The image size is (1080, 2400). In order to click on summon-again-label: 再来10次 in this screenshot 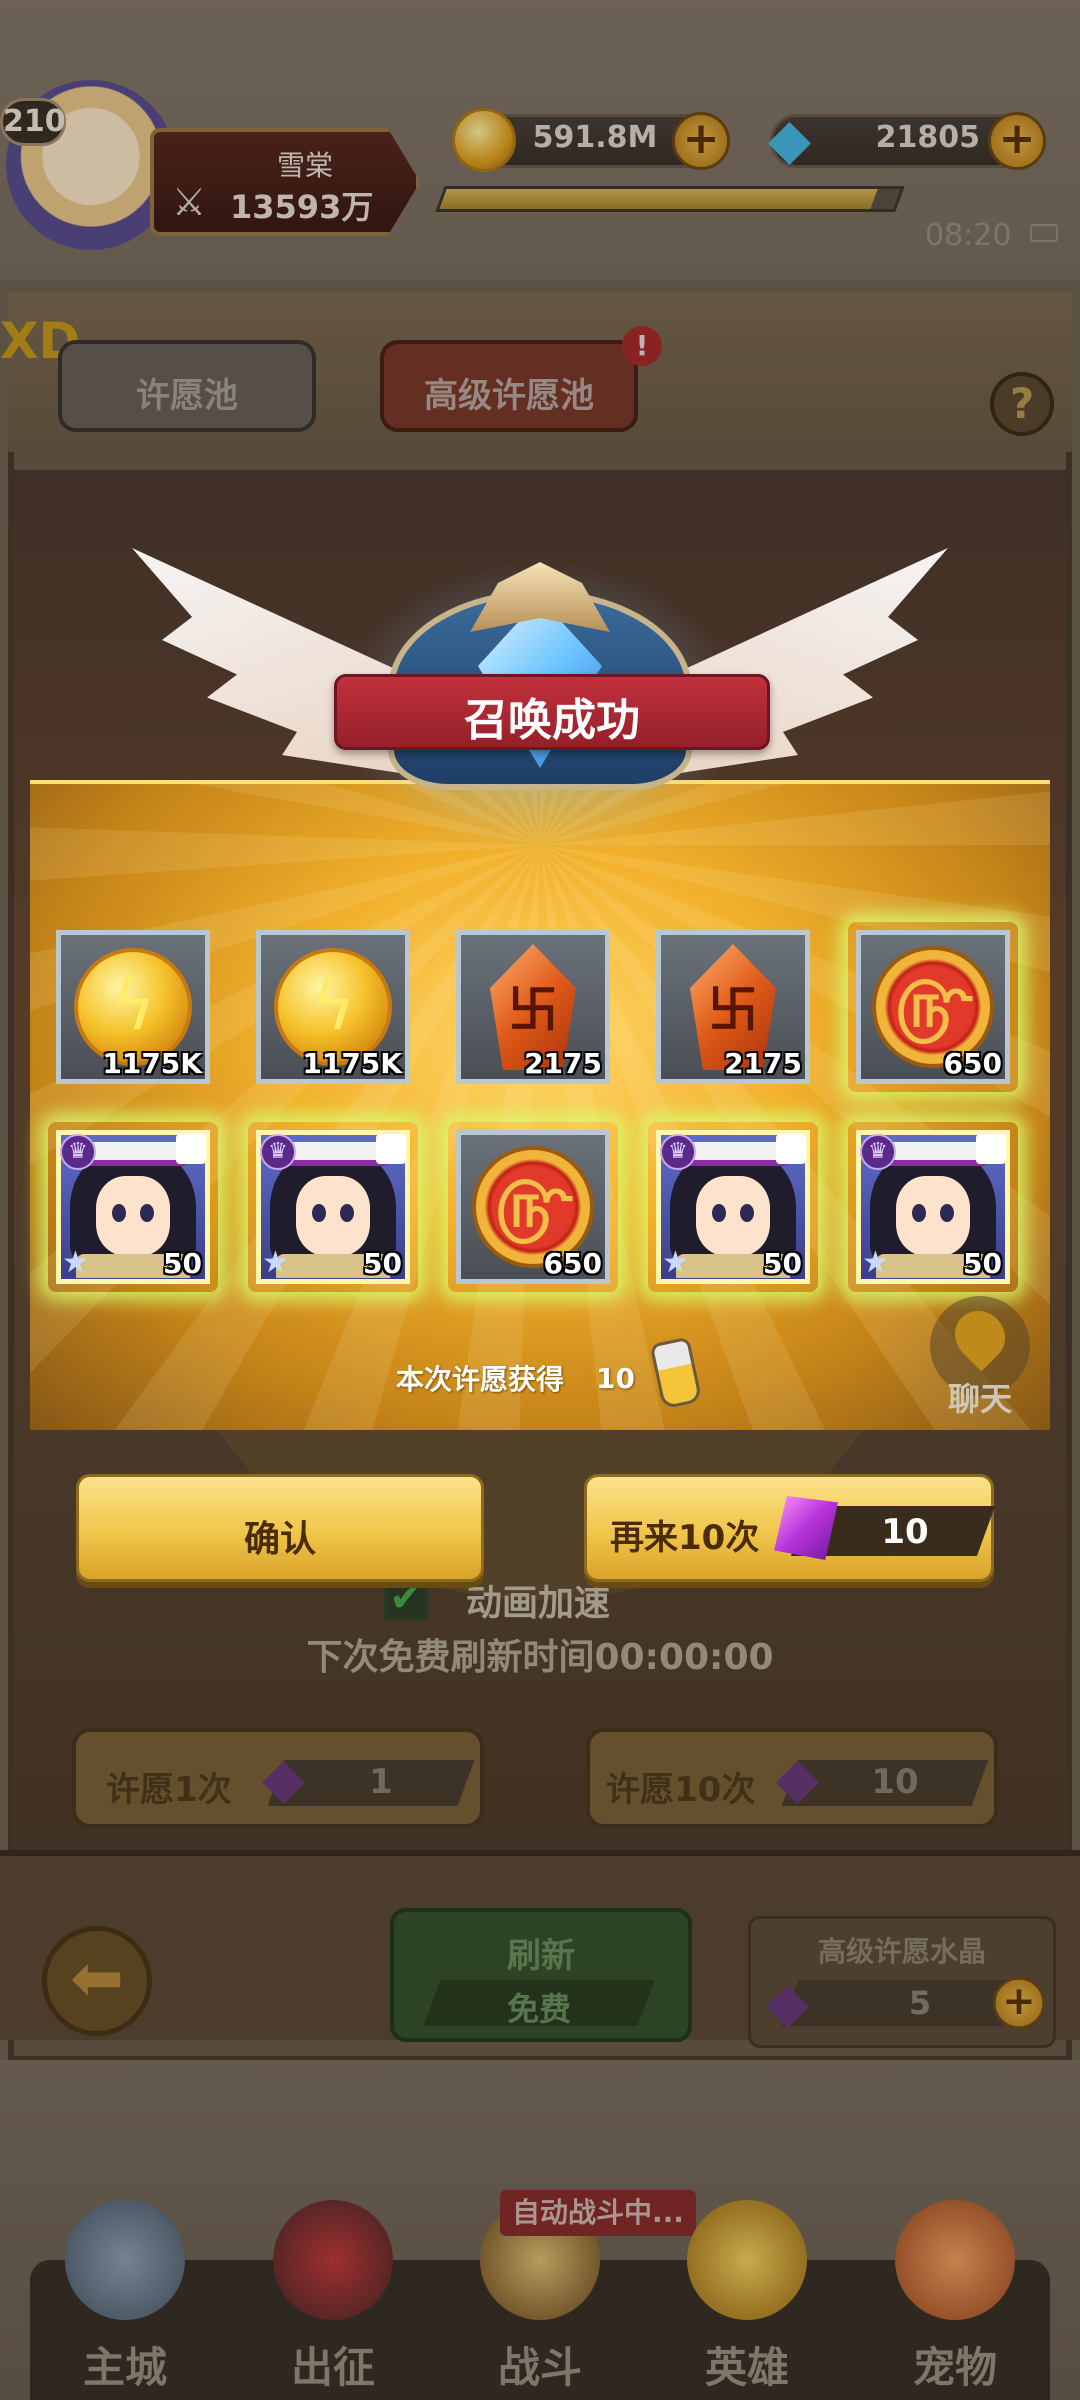, I will do `click(685, 1538)`.